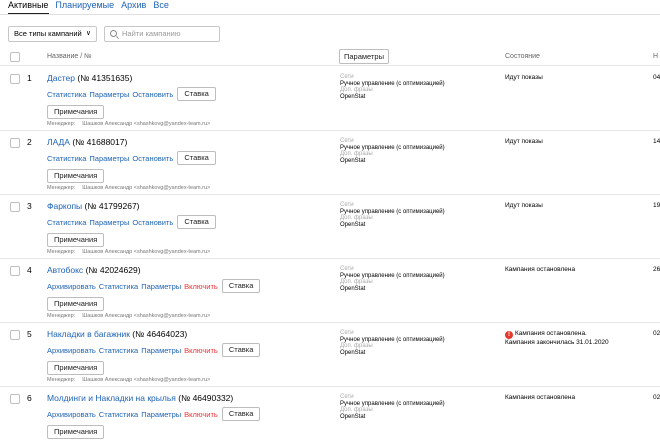 The width and height of the screenshot is (660, 440). I want to click on campaign-name-link: ЛАДА, so click(58, 142).